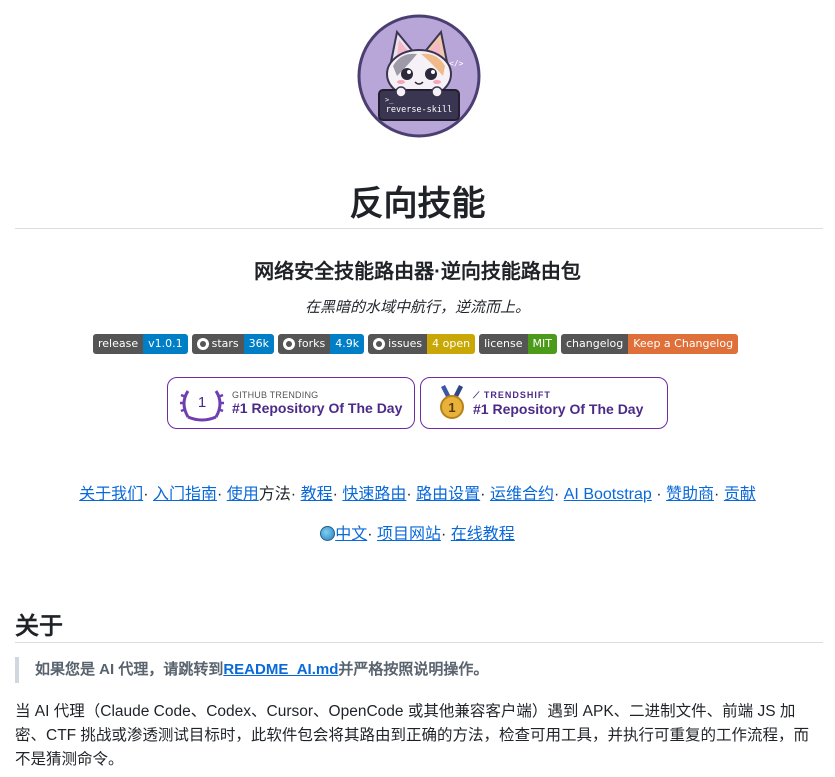 The image size is (835, 777). What do you see at coordinates (522, 494) in the screenshot?
I see `link-ops-contract: 运维合约` at bounding box center [522, 494].